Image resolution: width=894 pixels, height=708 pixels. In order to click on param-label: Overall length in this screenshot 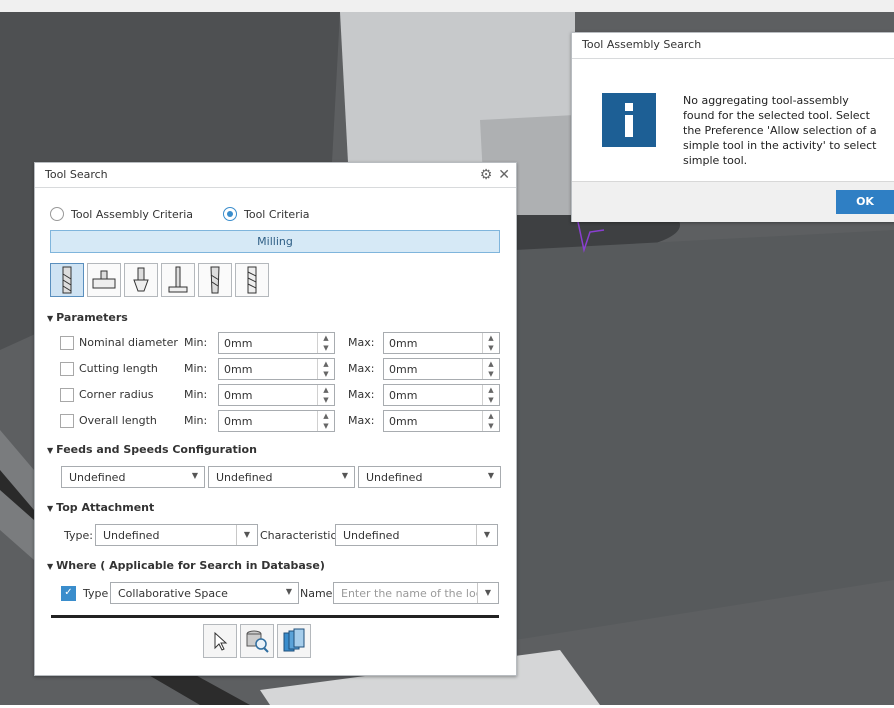, I will do `click(118, 420)`.